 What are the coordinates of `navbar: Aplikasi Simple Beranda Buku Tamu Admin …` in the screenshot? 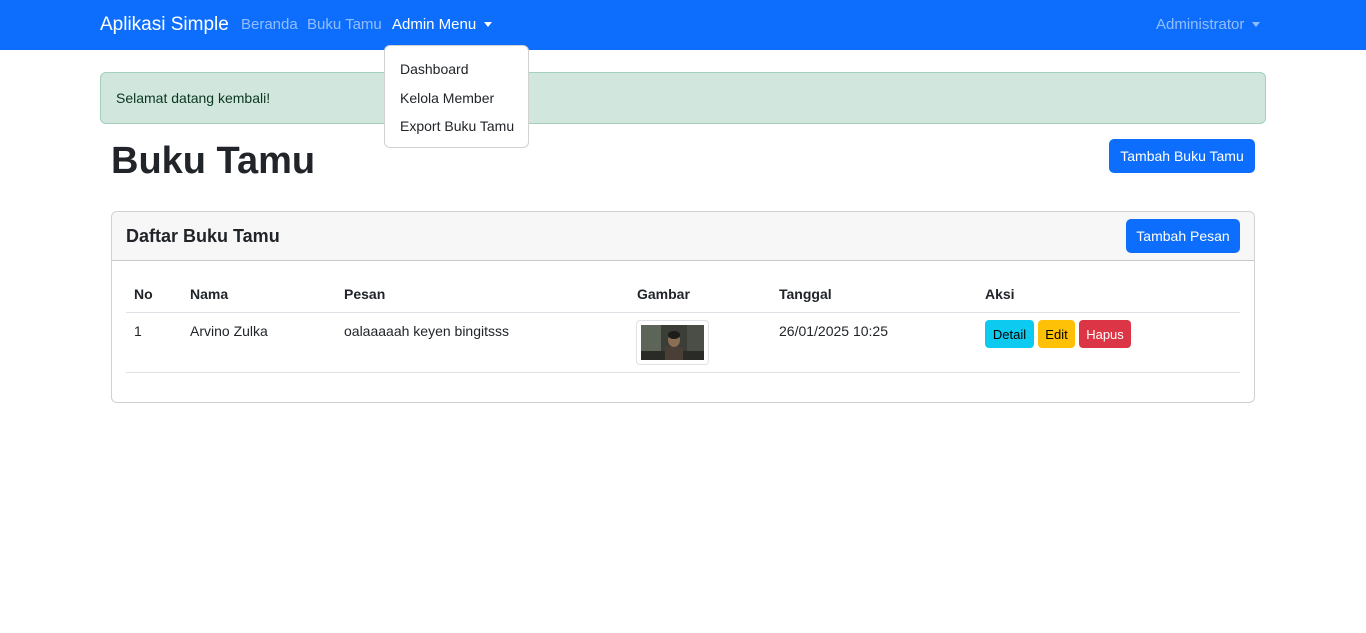 It's located at (683, 25).